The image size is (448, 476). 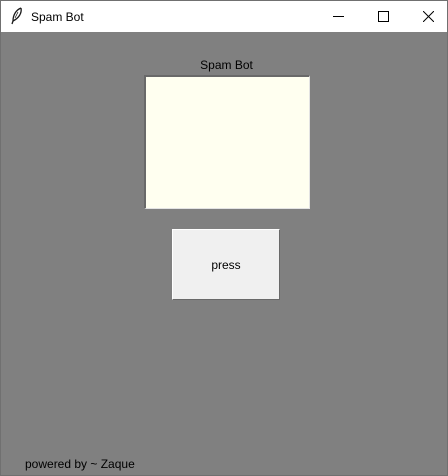 I want to click on minimize-icon, so click(x=338, y=16).